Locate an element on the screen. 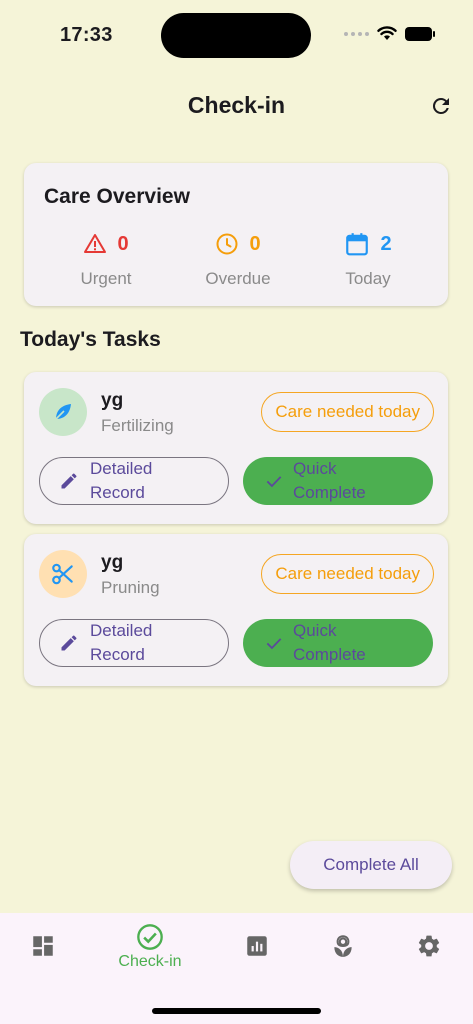  nav-item-settings is located at coordinates (428, 951).